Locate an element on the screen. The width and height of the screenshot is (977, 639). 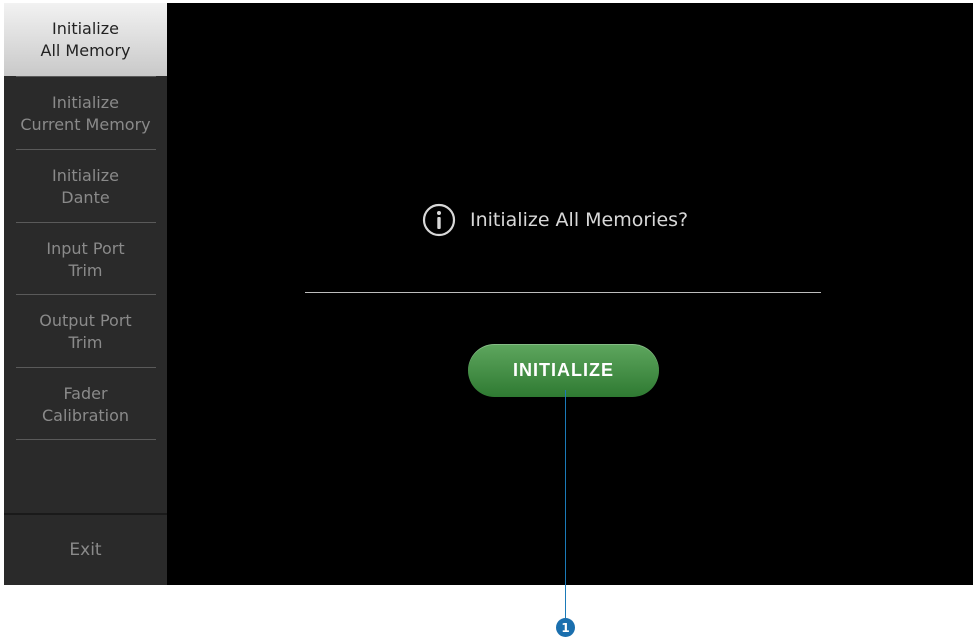
sidebar-item-initialize-dante: Initialize Dante is located at coordinates (85, 186).